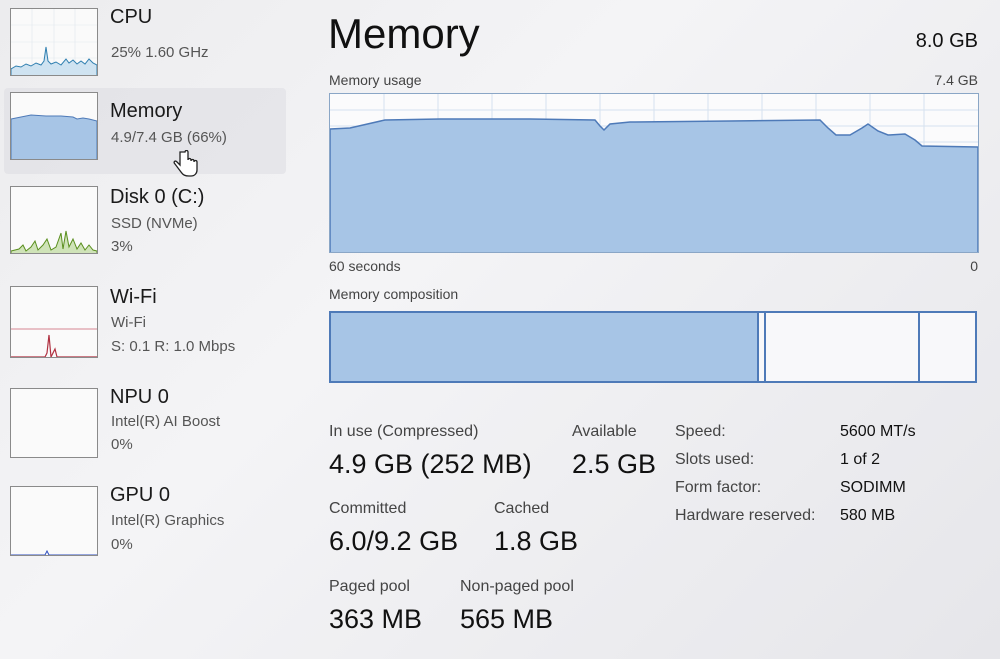  I want to click on total-memory: 8.0 GB, so click(946, 41).